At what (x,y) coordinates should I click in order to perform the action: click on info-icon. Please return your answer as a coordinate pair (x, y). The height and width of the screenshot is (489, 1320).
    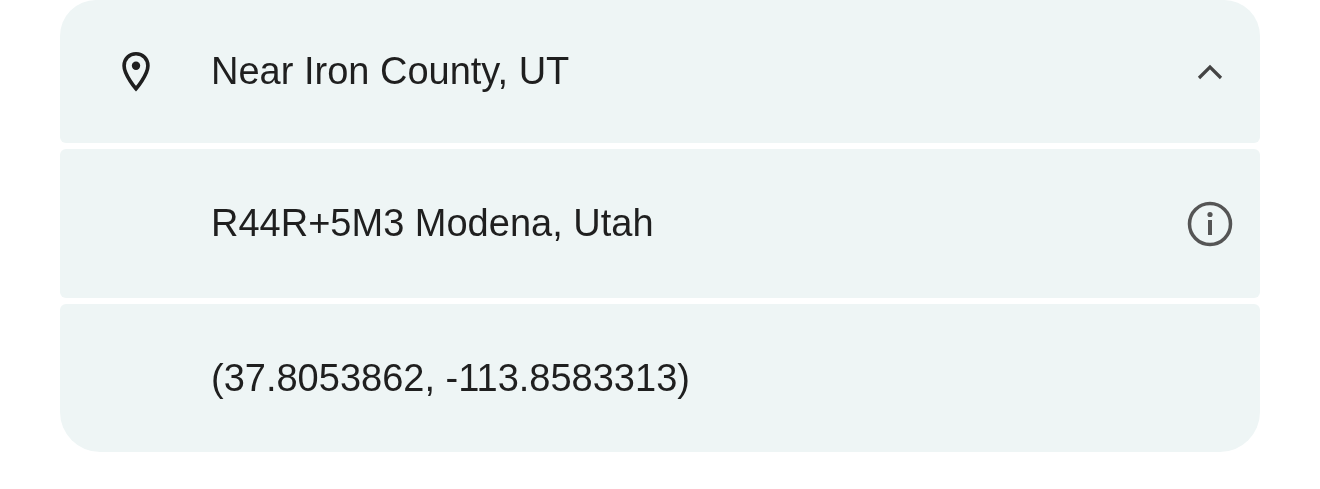
    Looking at the image, I should click on (1210, 223).